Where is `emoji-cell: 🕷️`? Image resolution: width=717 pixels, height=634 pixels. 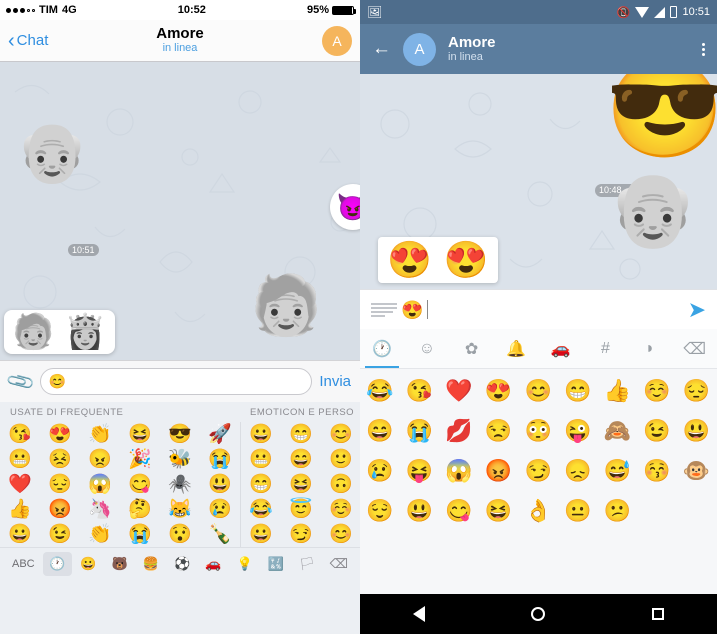
emoji-cell: 🕷️ is located at coordinates (180, 484).